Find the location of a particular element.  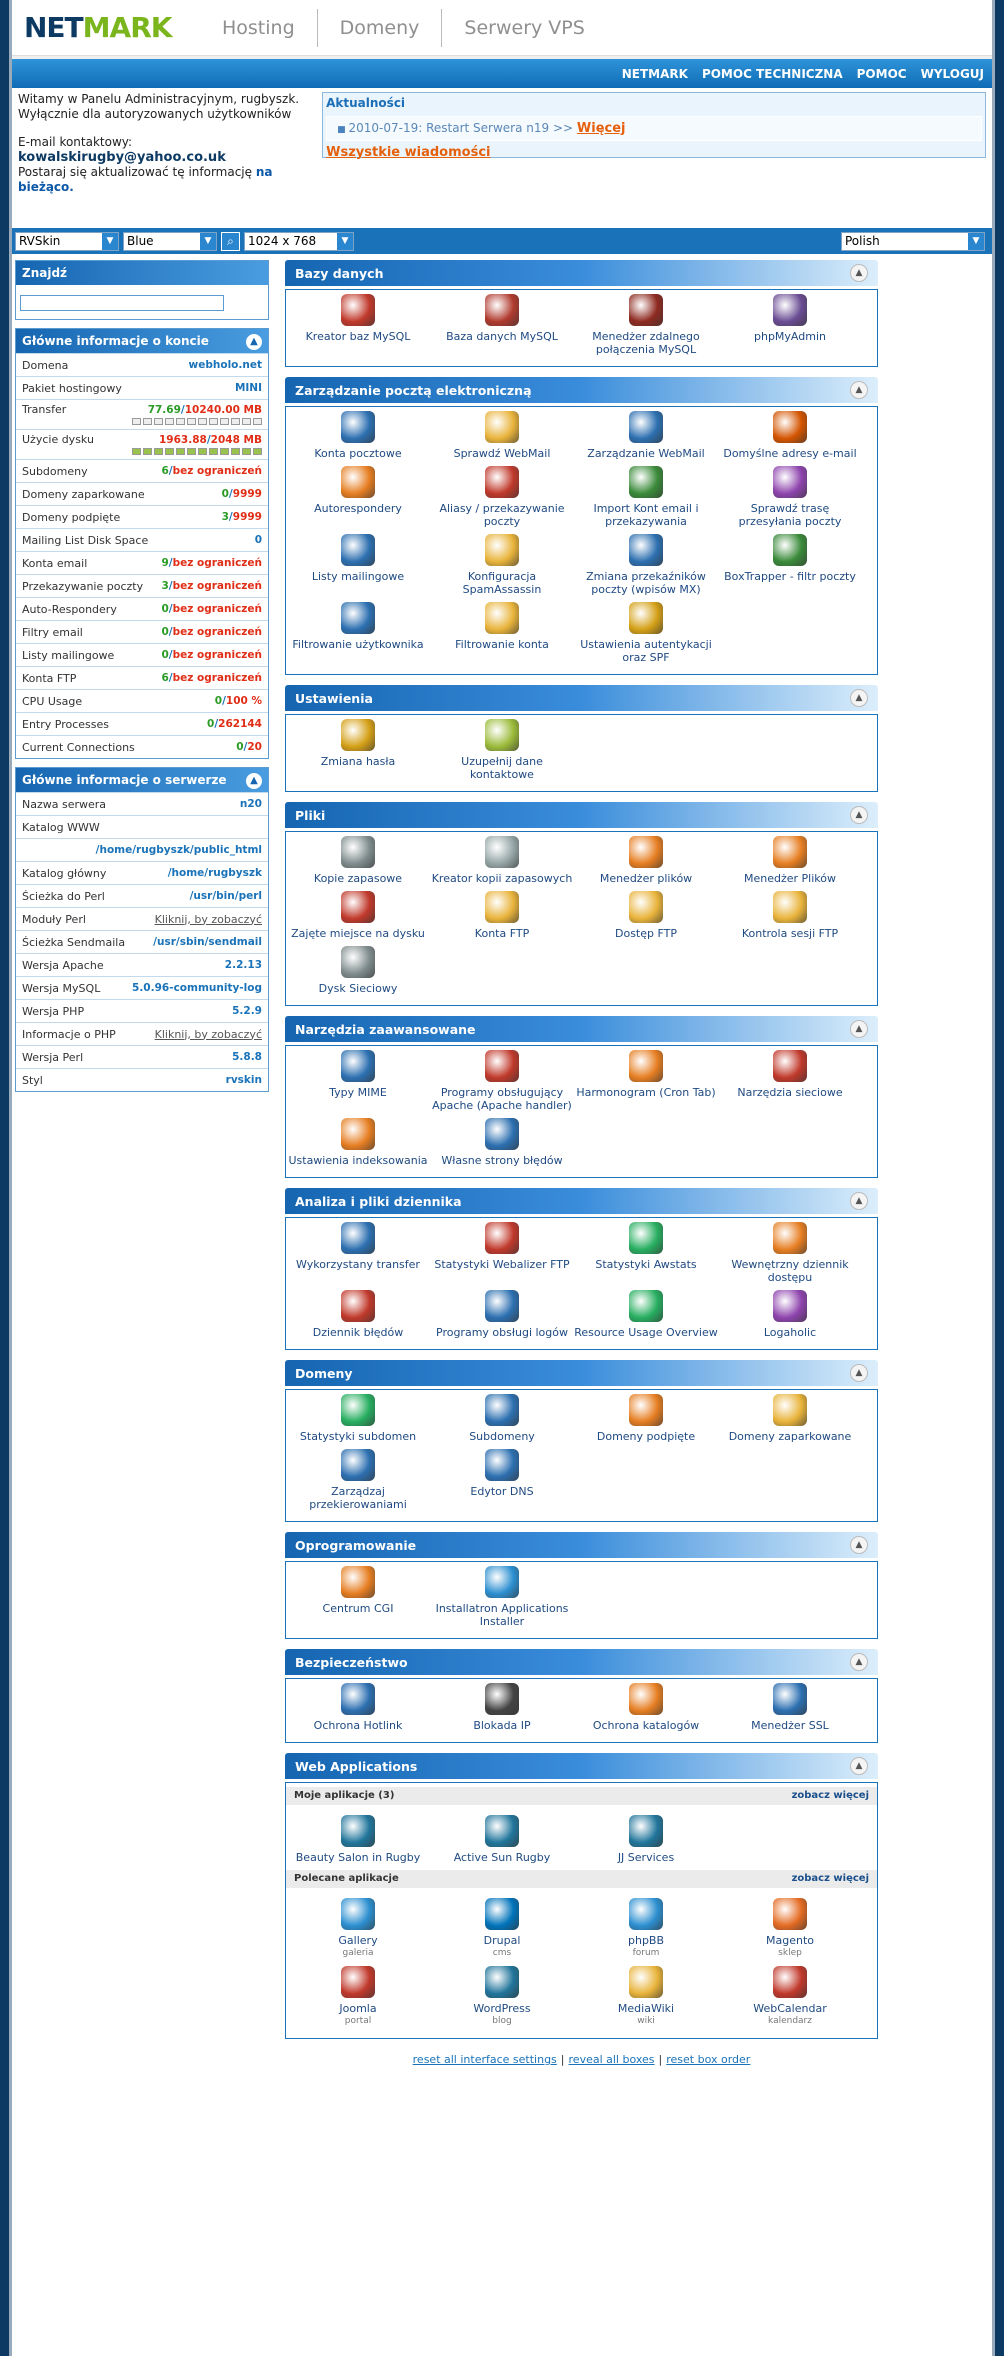

tool-item: Beauty Salon in Rugby is located at coordinates (358, 1838).